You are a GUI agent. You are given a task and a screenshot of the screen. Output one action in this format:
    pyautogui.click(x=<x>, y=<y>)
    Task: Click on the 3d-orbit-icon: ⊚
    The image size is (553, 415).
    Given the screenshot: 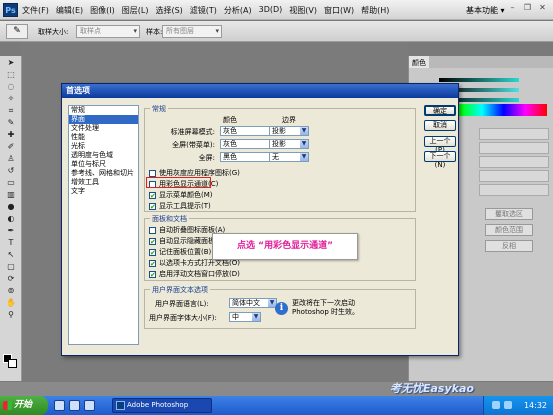 What is the action you would take?
    pyautogui.click(x=11, y=290)
    